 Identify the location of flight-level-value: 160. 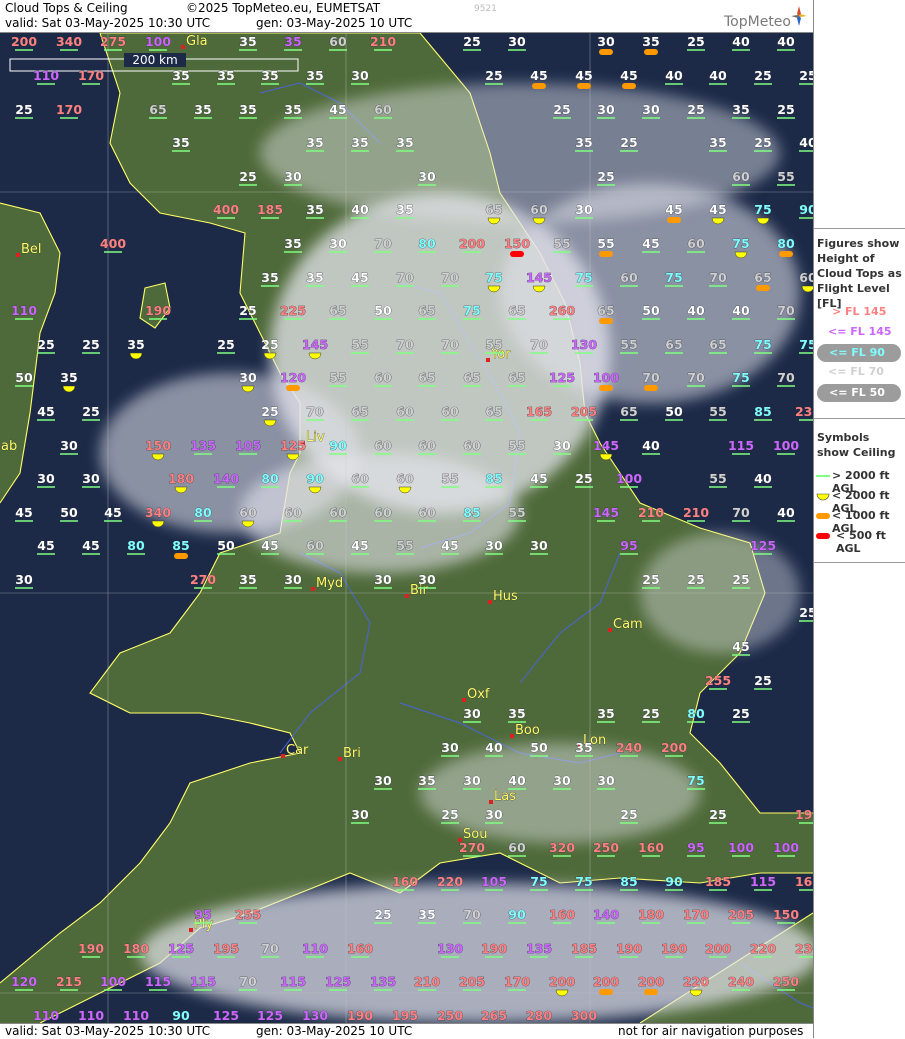
(804, 881).